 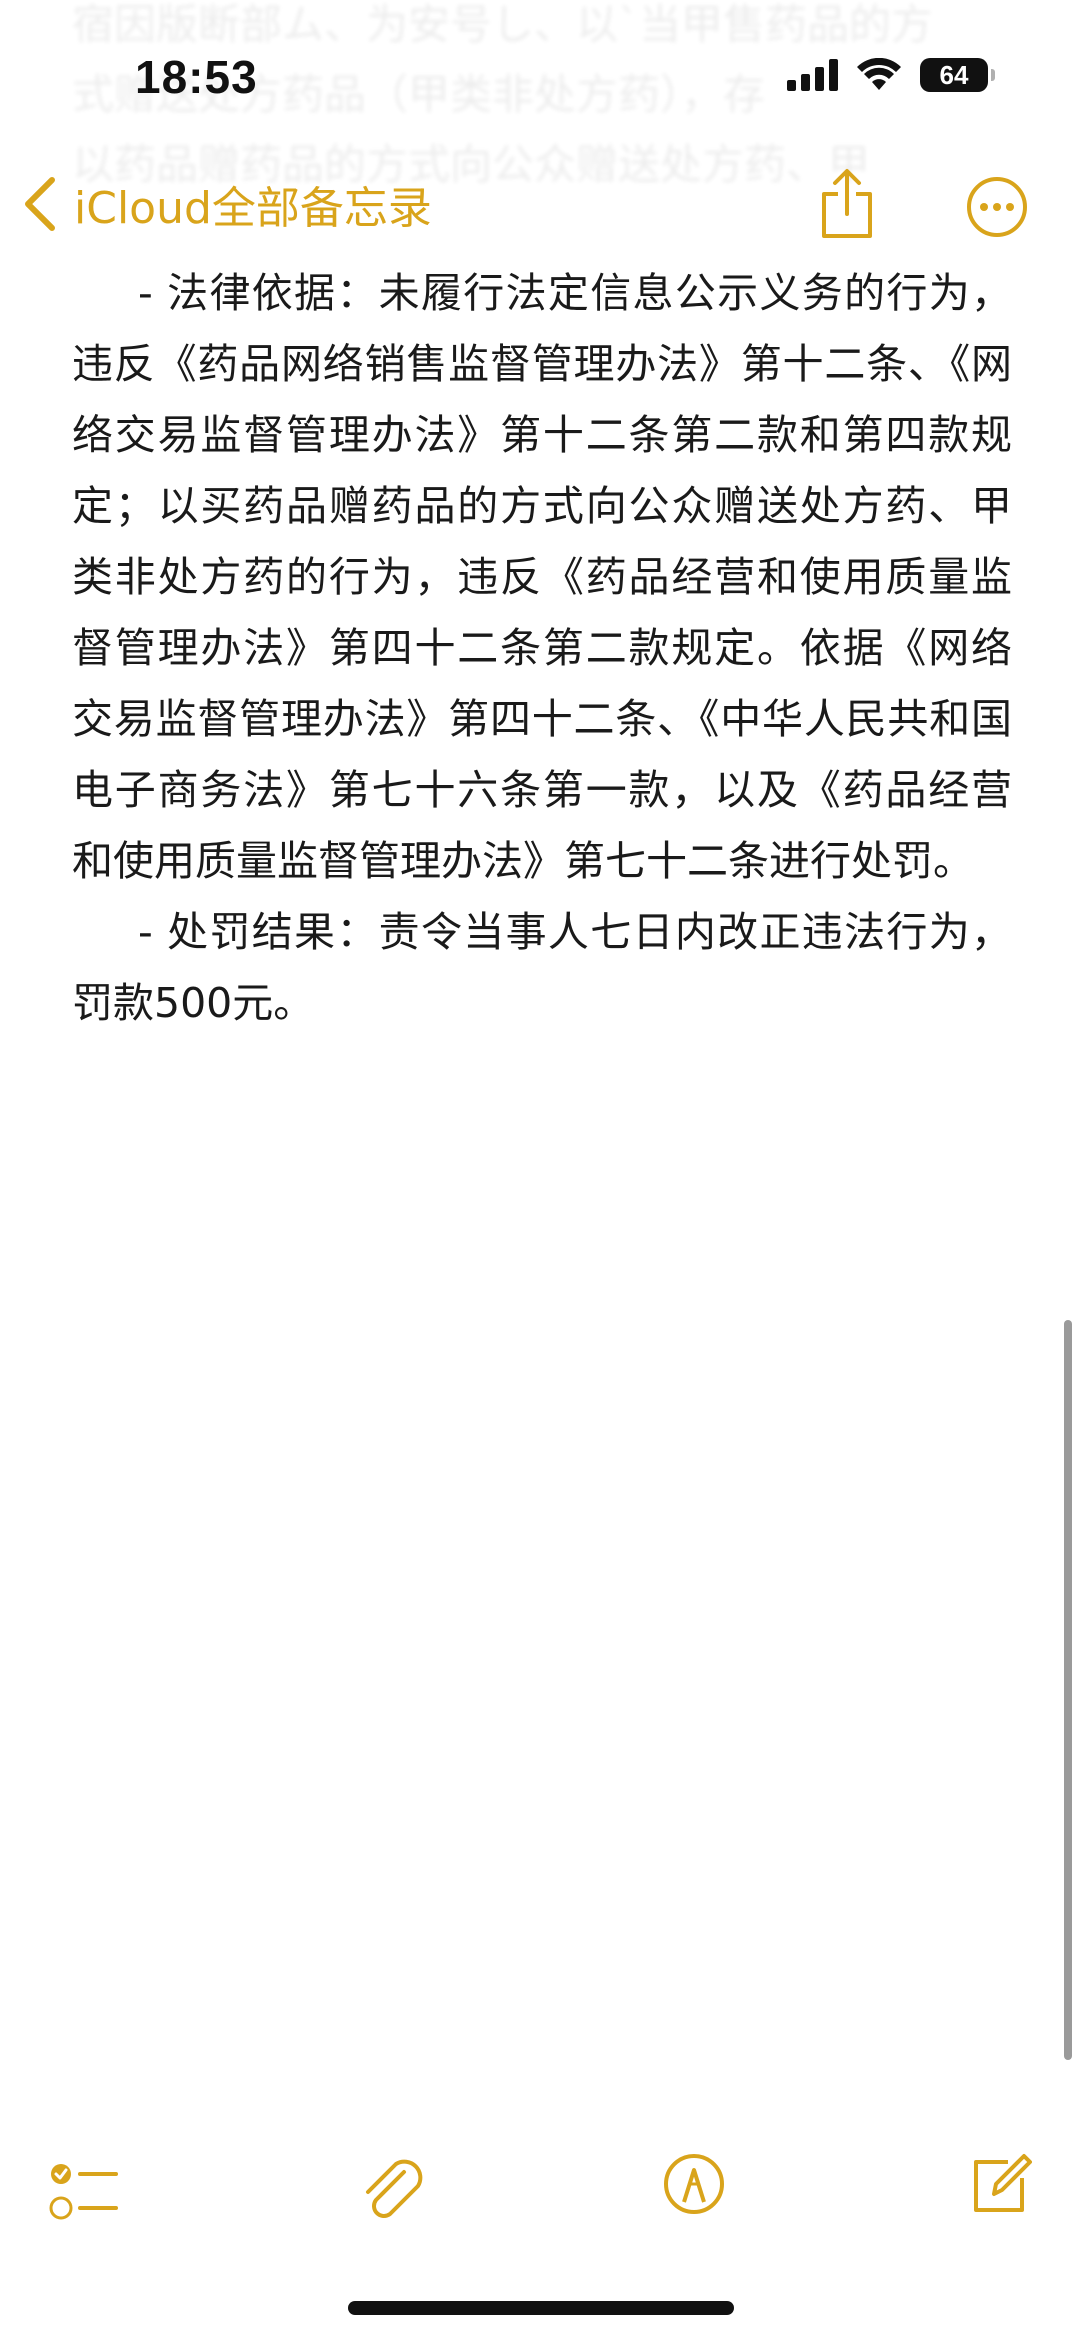 I want to click on more-button, so click(x=997, y=209).